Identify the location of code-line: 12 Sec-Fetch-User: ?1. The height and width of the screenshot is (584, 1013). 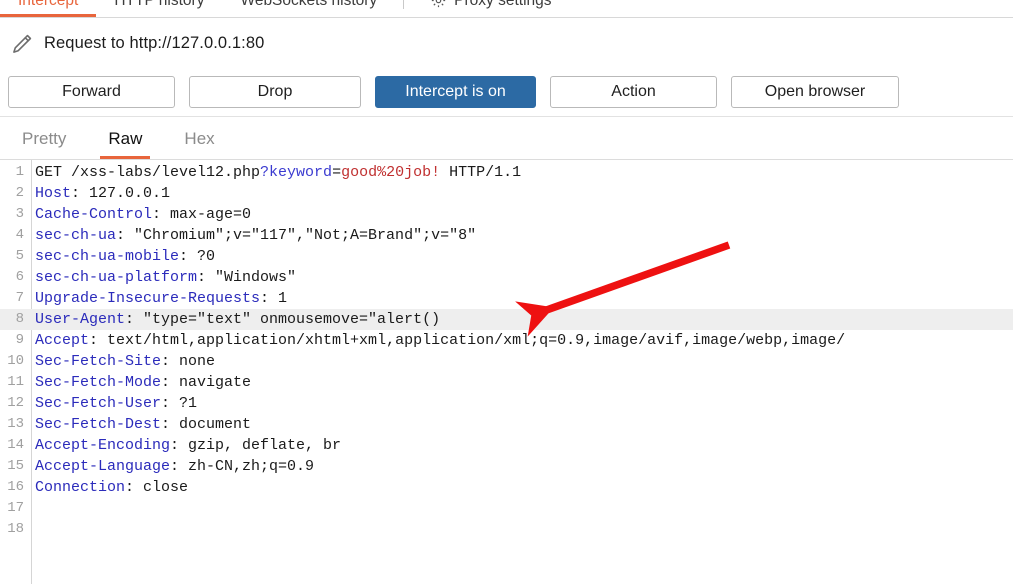
(506, 403).